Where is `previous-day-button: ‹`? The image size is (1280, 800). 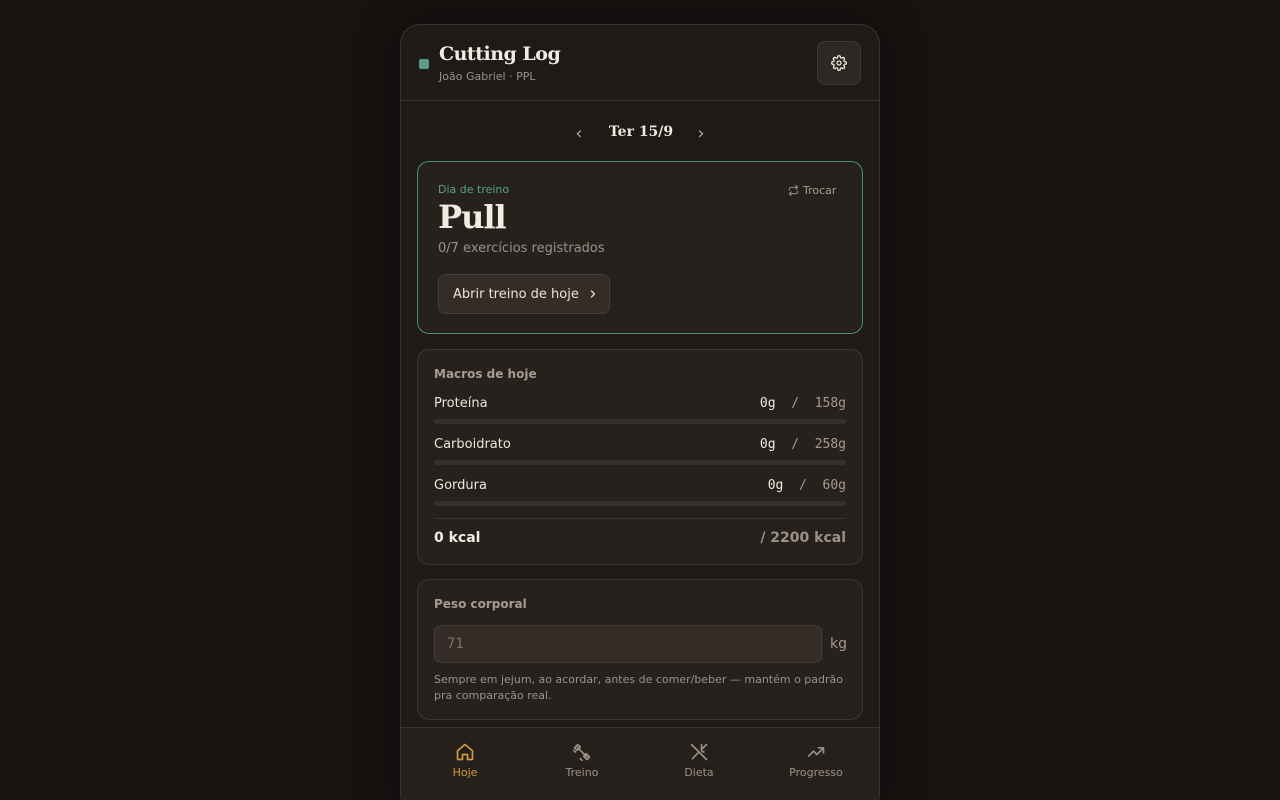 previous-day-button: ‹ is located at coordinates (579, 133).